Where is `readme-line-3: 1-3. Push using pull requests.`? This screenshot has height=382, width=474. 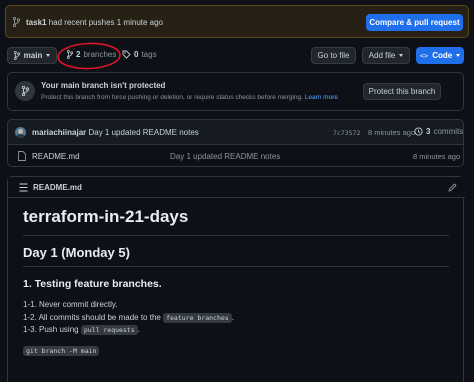 readme-line-3: 1-3. Push using pull requests. is located at coordinates (81, 330).